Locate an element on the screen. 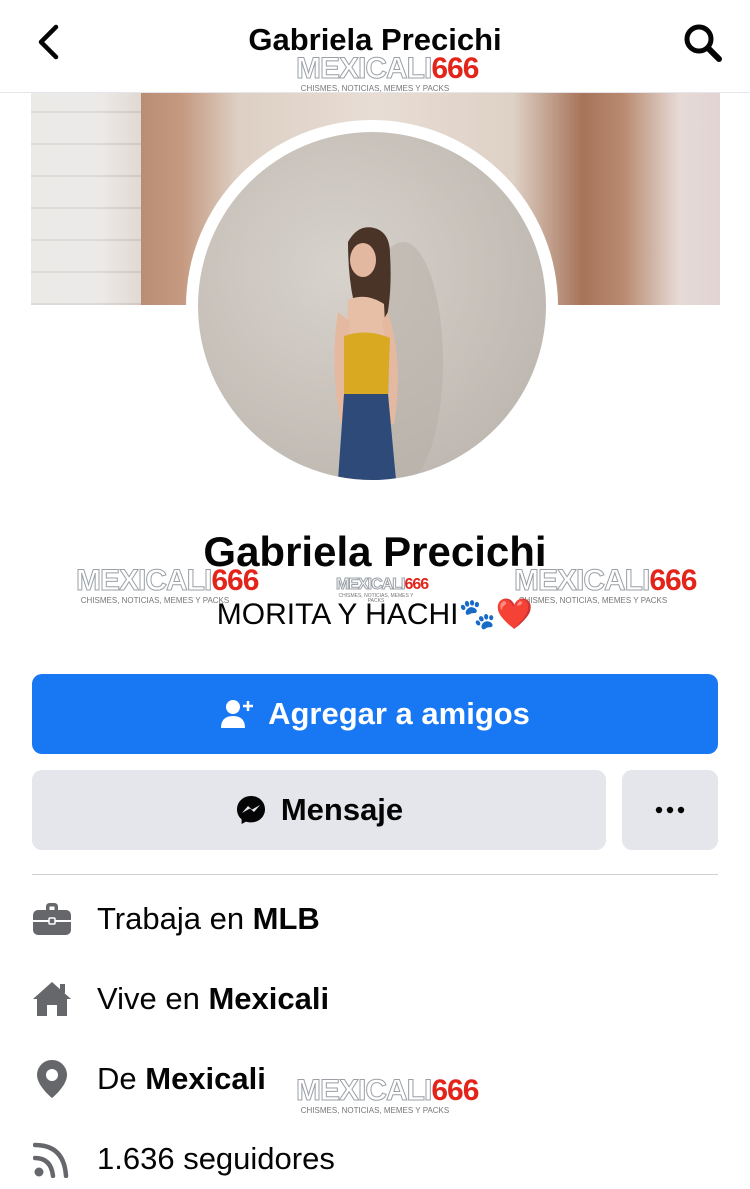 The height and width of the screenshot is (1189, 750). lives-prefix: Vive en is located at coordinates (153, 998).